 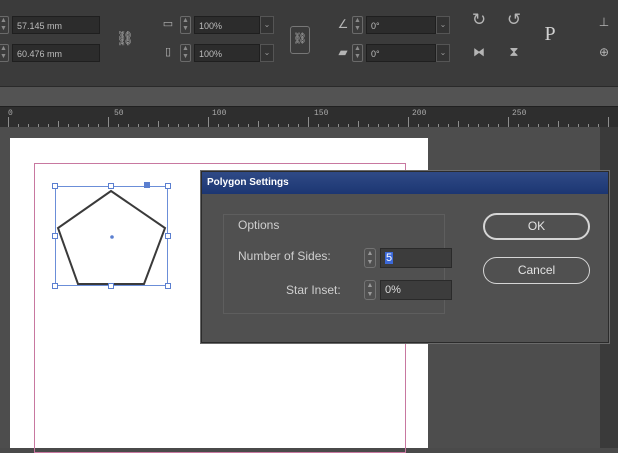 I want to click on star-inset-label: Star Inset:, so click(x=313, y=290).